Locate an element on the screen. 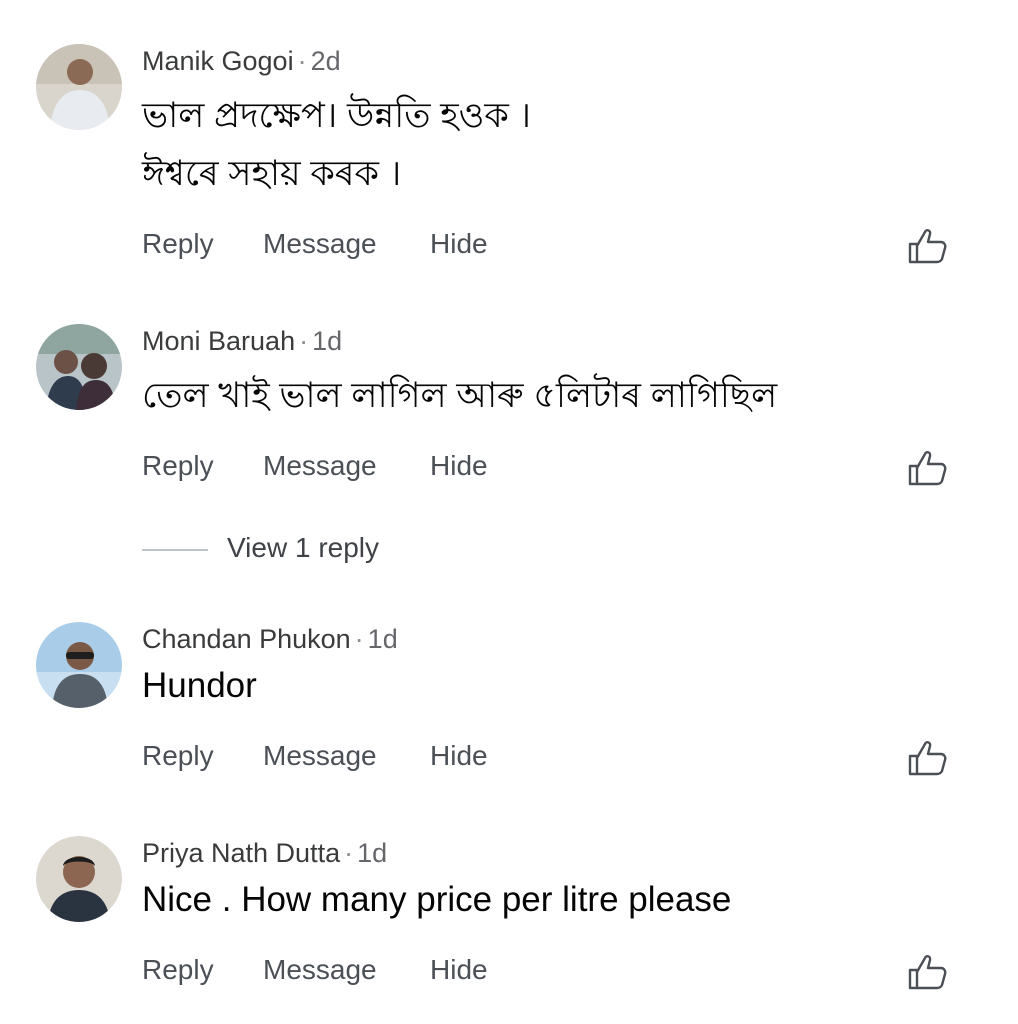 The width and height of the screenshot is (1018, 1024). view-replies-label: View 1 reply is located at coordinates (303, 548).